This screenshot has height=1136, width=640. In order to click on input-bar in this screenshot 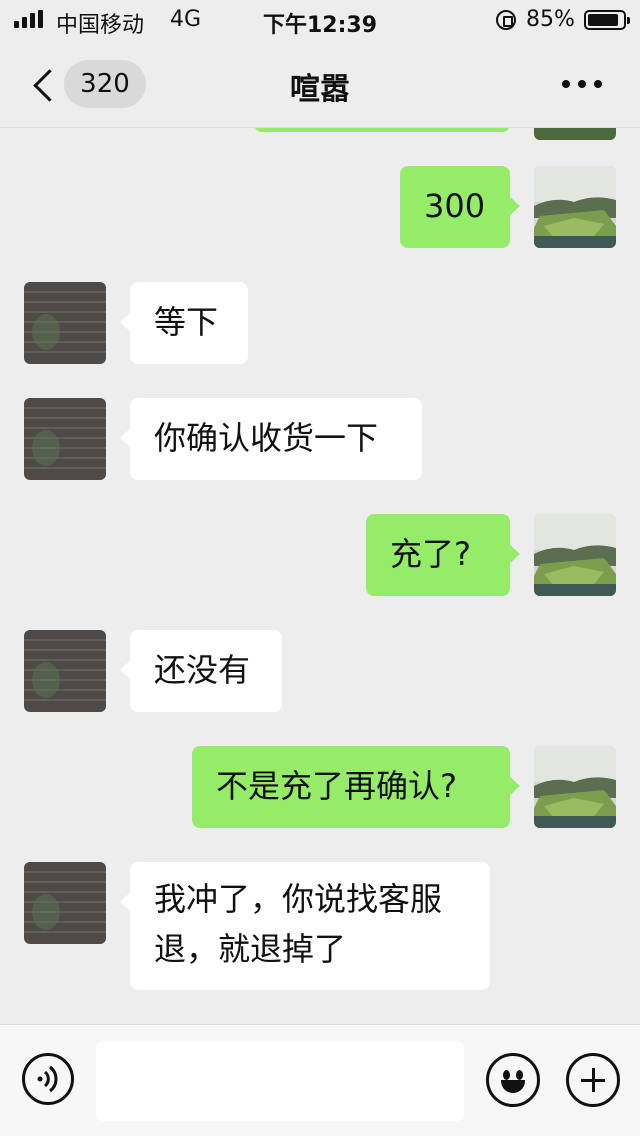, I will do `click(320, 1080)`.